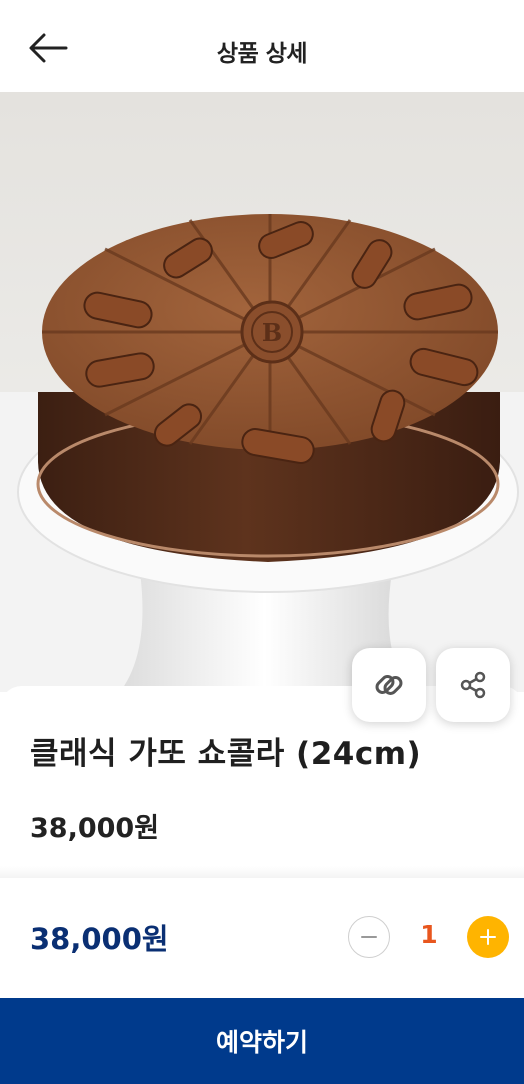 This screenshot has width=524, height=1084. I want to click on like-button, so click(389, 685).